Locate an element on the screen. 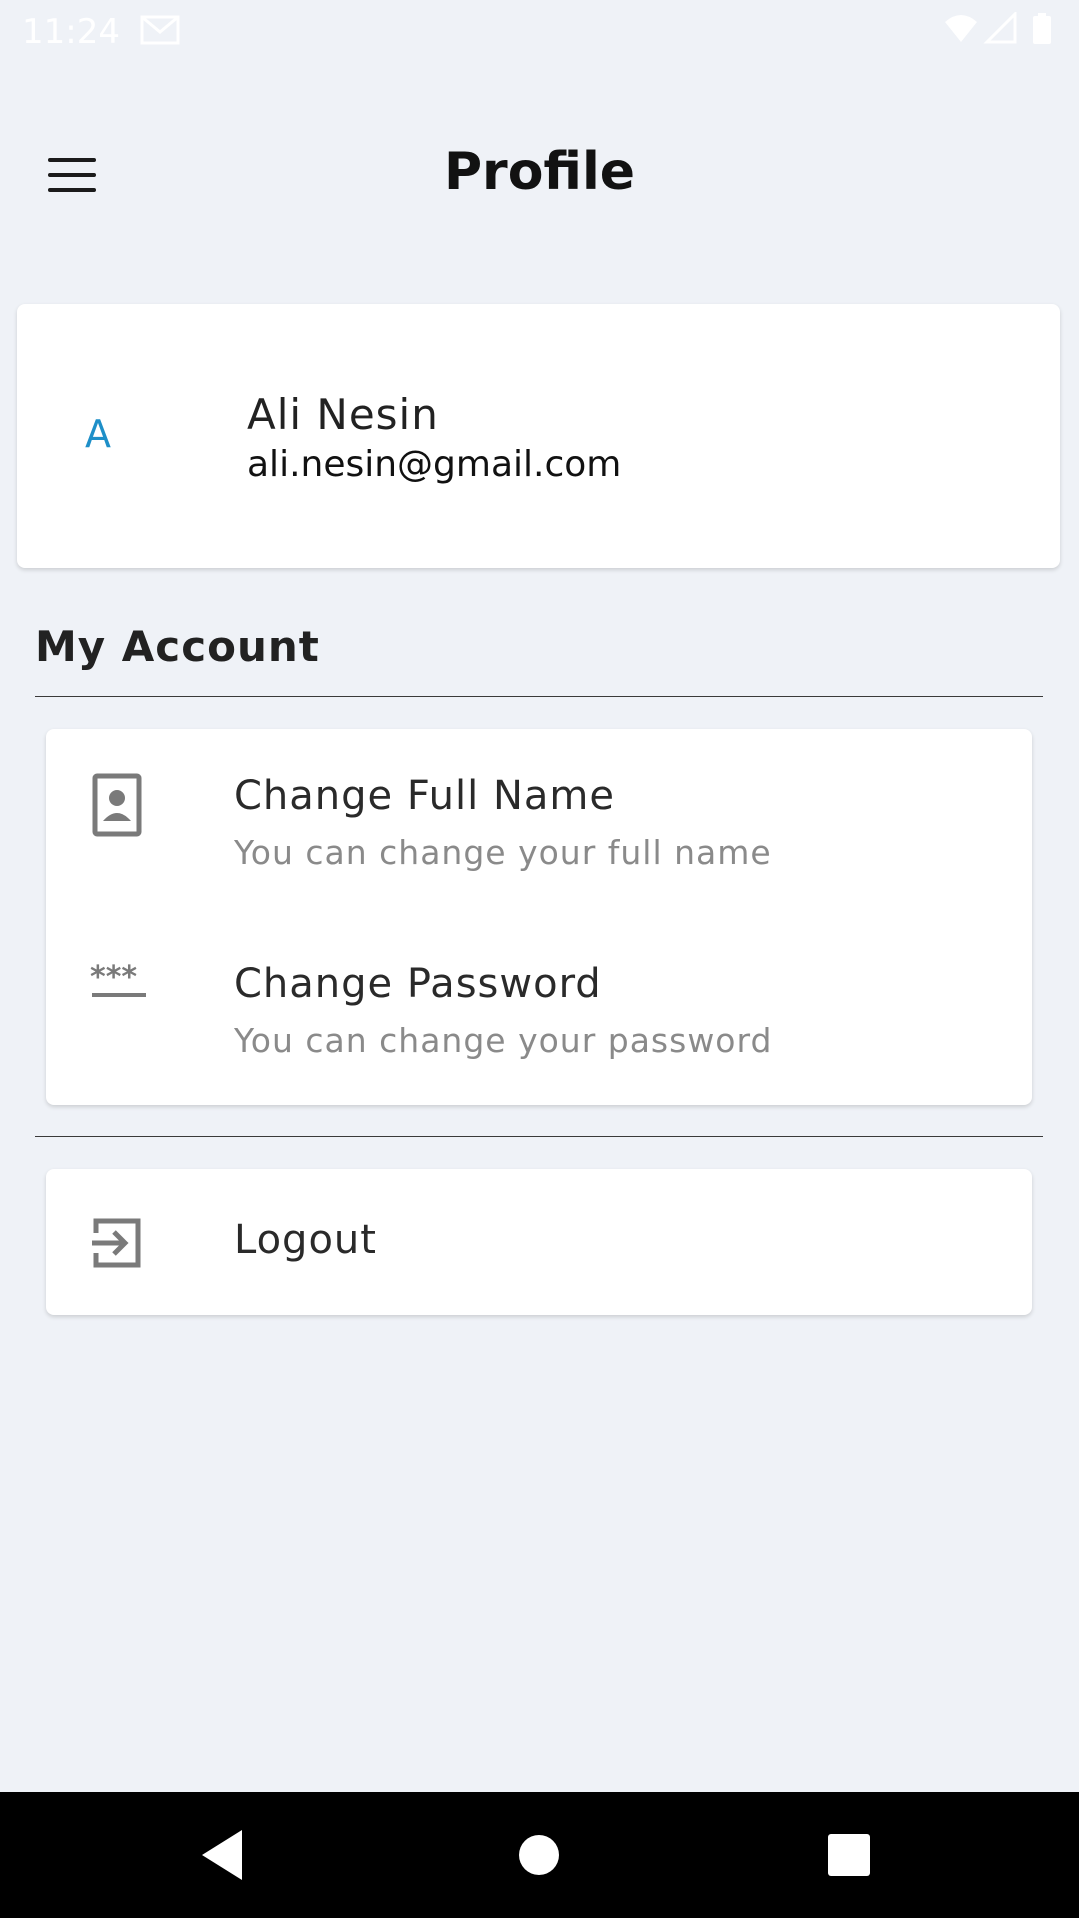  system-nav-bar is located at coordinates (539, 1855).